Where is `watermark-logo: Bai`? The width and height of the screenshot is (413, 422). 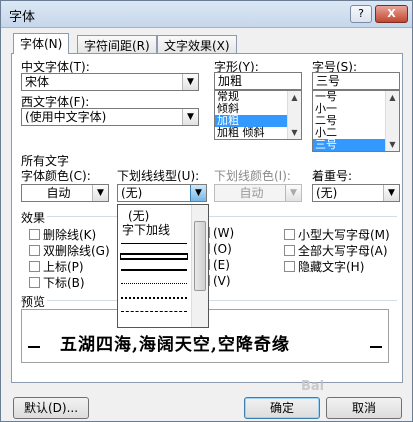 watermark-logo: Bai is located at coordinates (313, 386).